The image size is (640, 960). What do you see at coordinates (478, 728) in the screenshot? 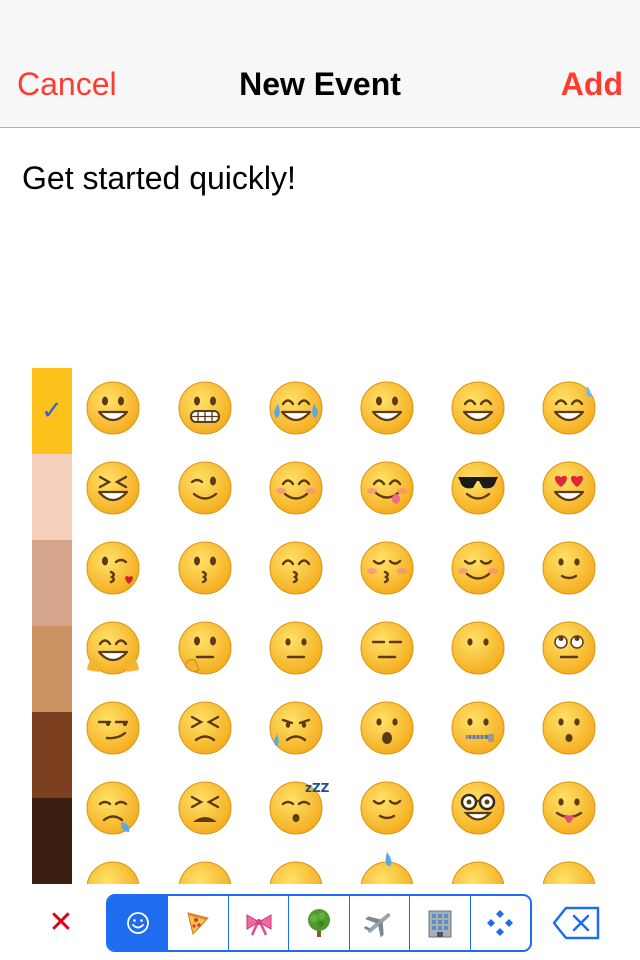
I see `emoji-zipper-mouth` at bounding box center [478, 728].